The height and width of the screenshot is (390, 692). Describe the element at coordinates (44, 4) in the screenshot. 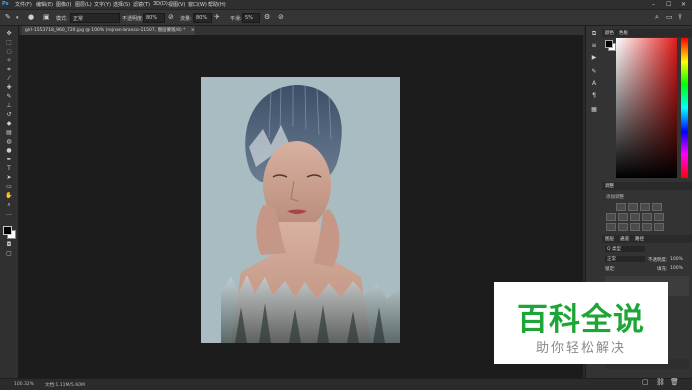

I see `menu-edit: 编辑(E)` at that location.